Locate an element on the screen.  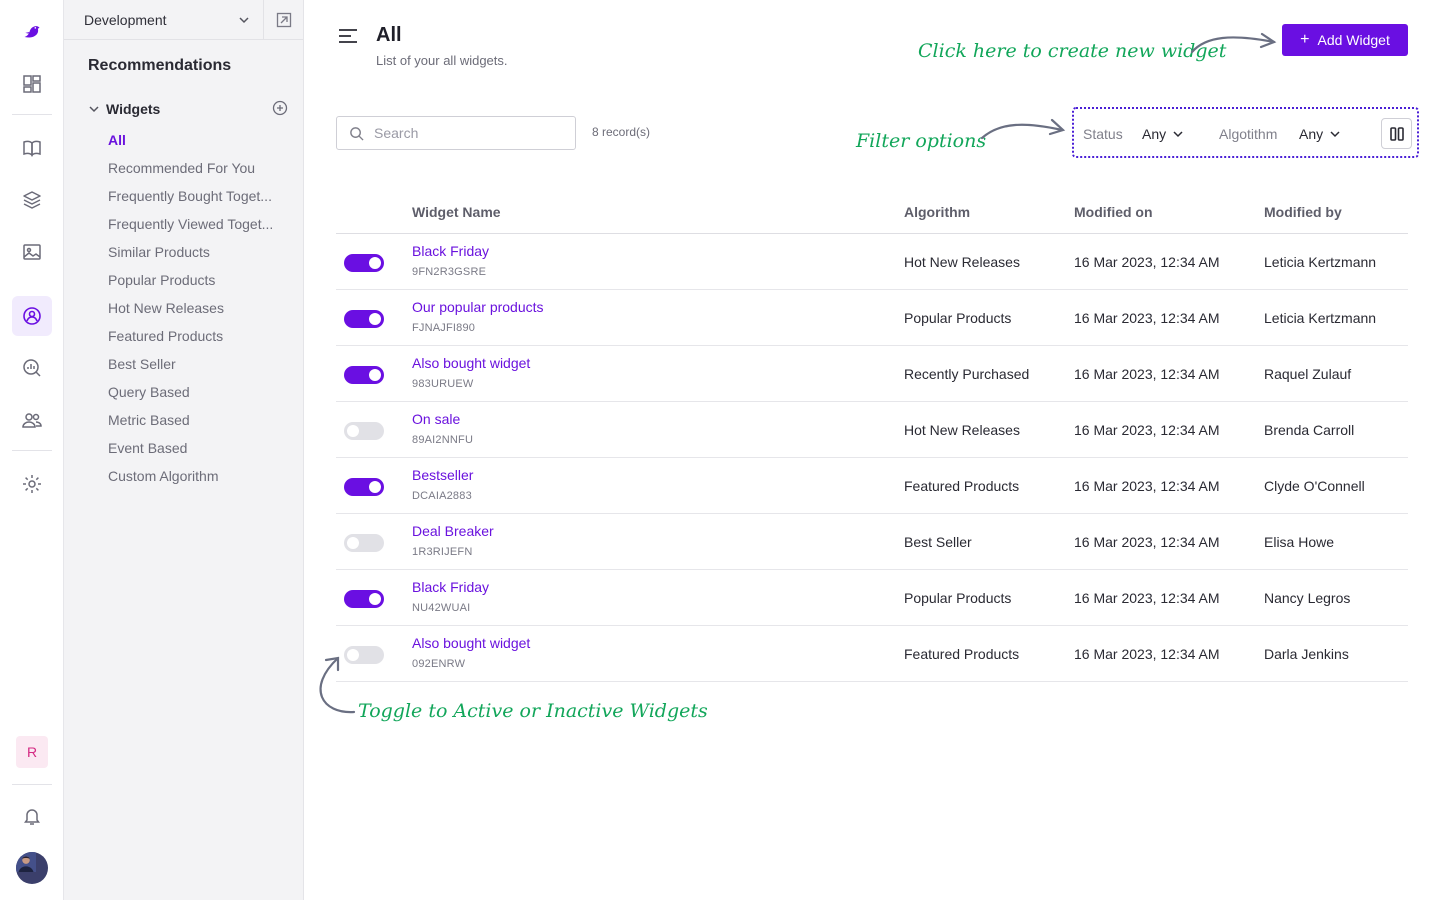
image-icon is located at coordinates (32, 252).